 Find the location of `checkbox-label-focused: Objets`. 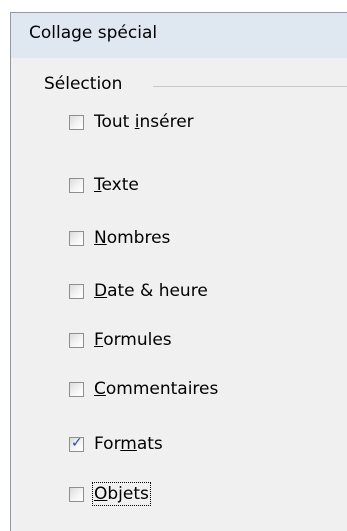

checkbox-label-focused: Objets is located at coordinates (121, 494).